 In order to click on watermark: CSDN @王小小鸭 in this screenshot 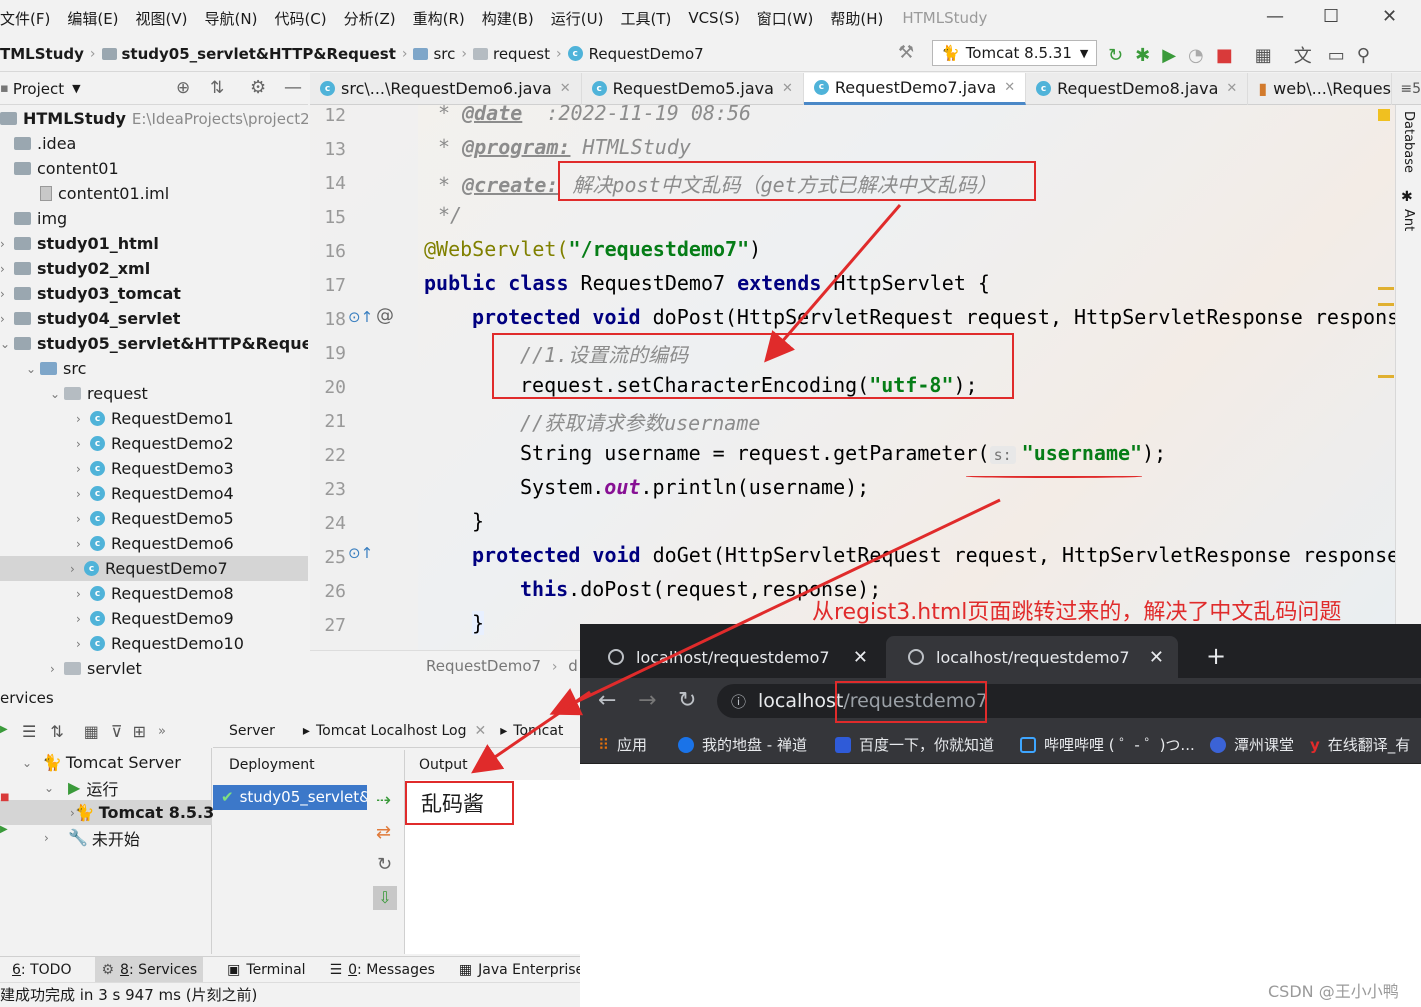, I will do `click(1333, 991)`.